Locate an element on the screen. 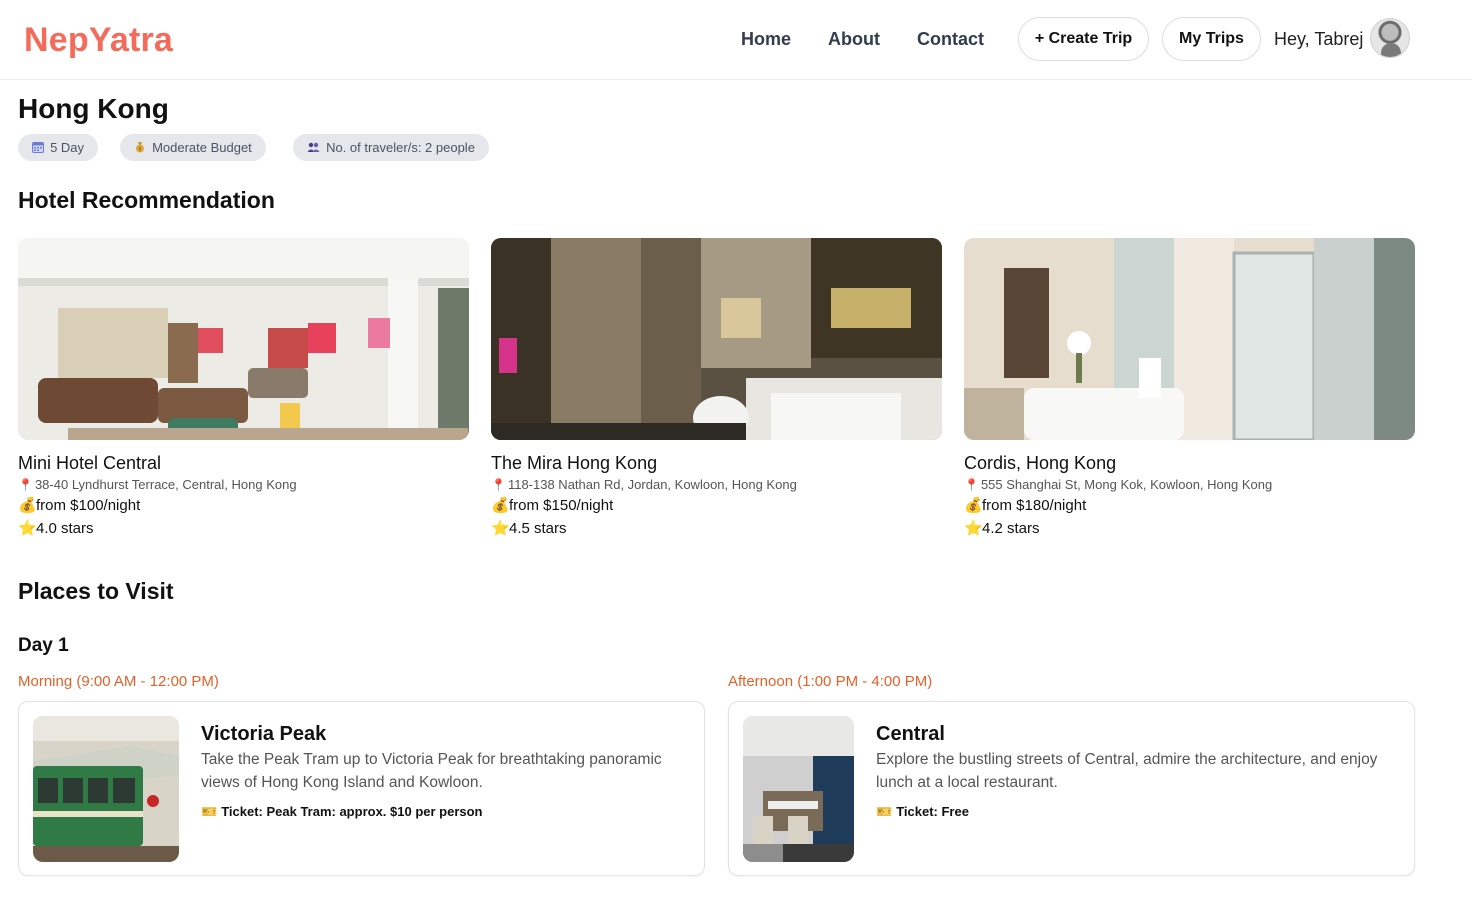  afternoon-slot-title: Afternoon (1:00 PM - 4:00 PM) is located at coordinates (830, 681).